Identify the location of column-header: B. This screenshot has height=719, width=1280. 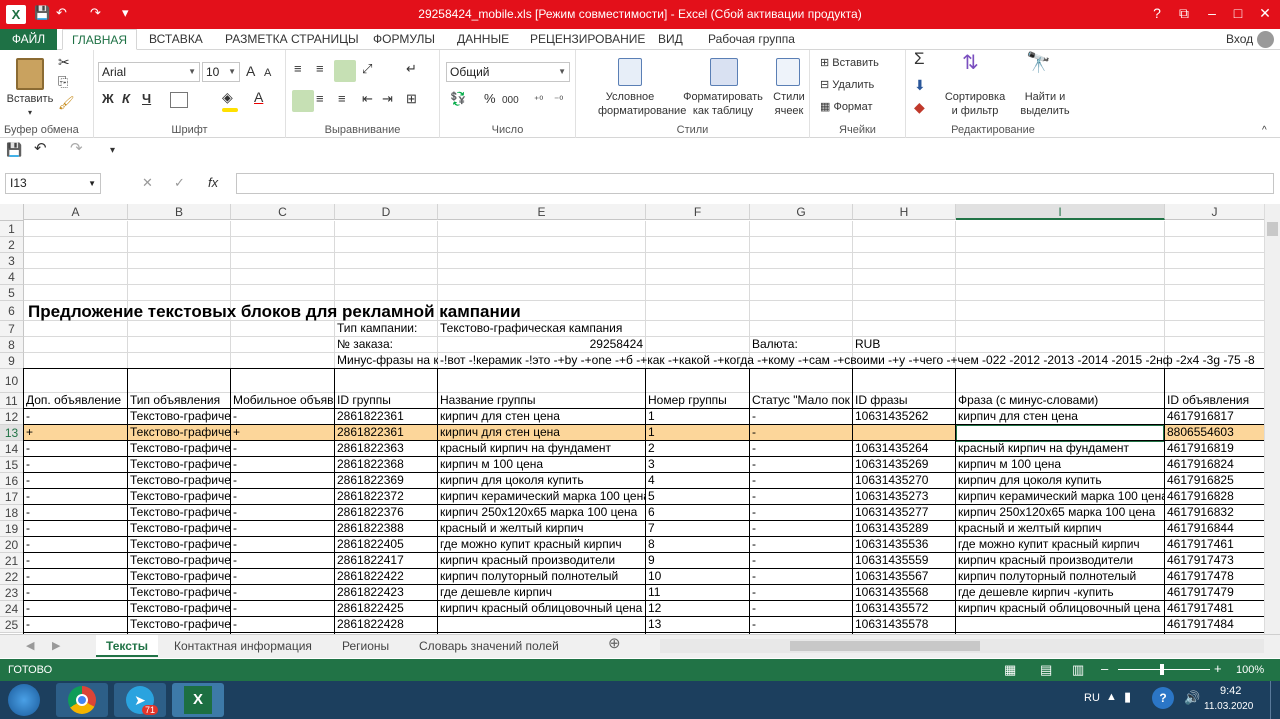
(179, 212).